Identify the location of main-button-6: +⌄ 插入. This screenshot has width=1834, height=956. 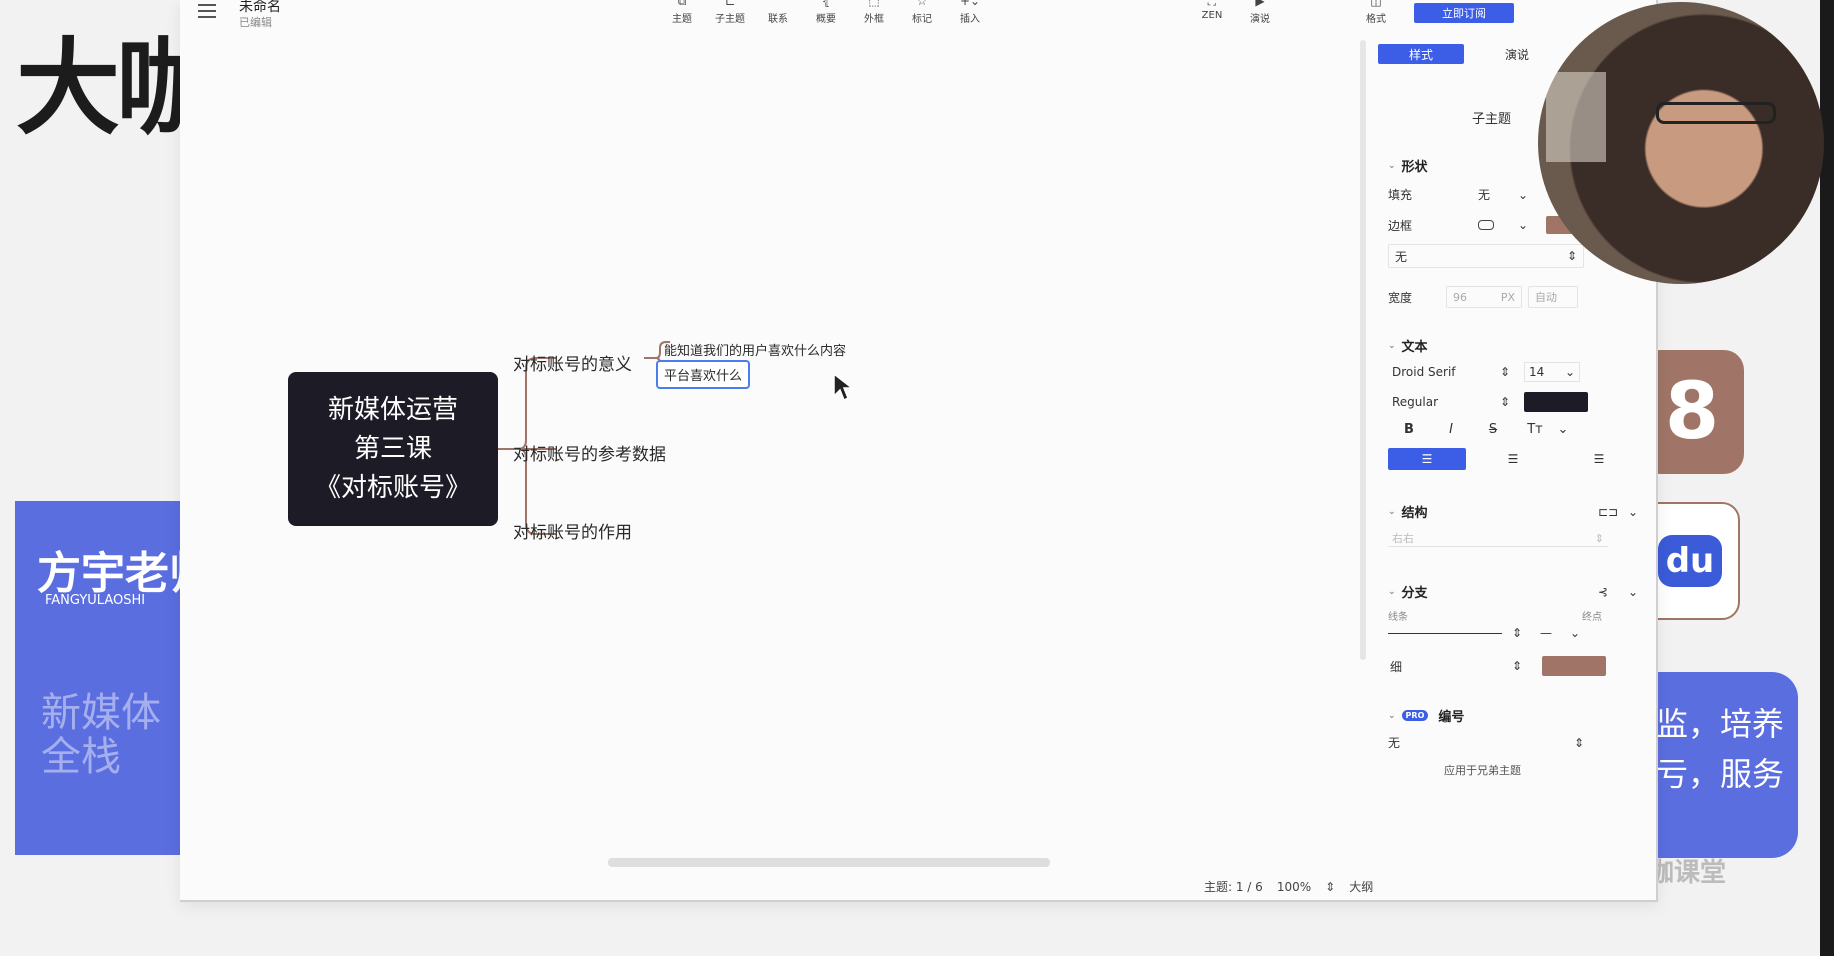
(970, 16).